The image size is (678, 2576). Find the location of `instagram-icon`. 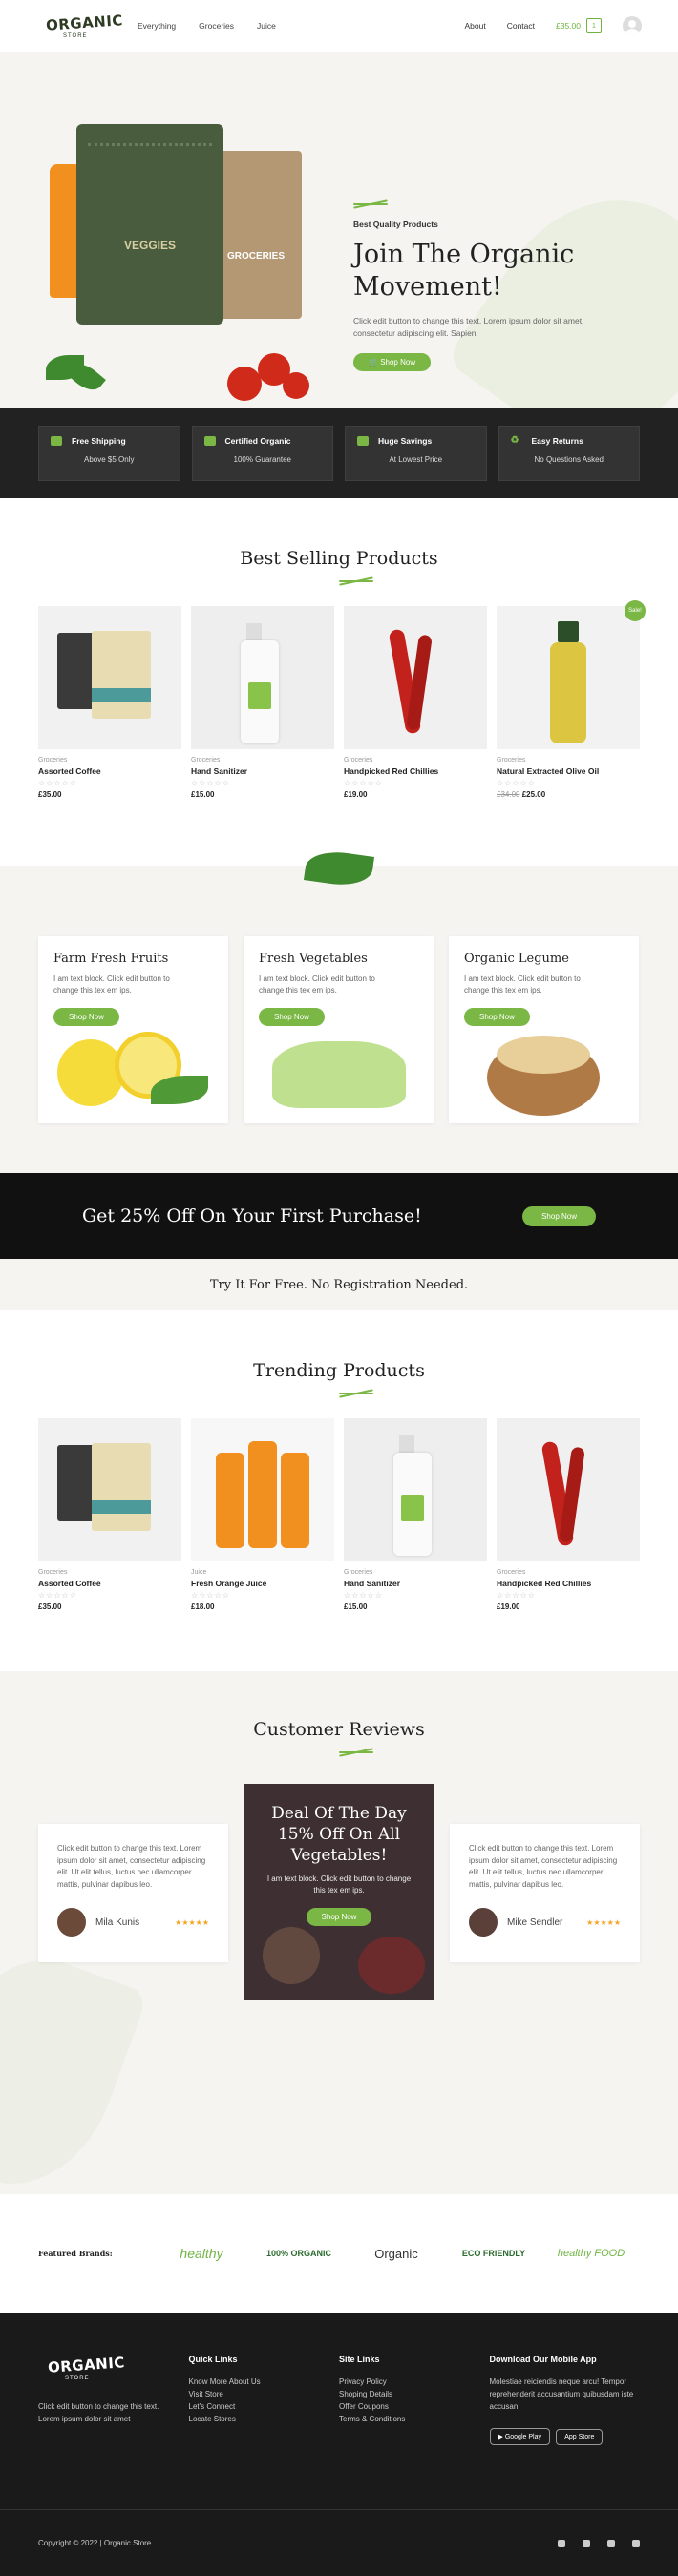

instagram-icon is located at coordinates (611, 2543).